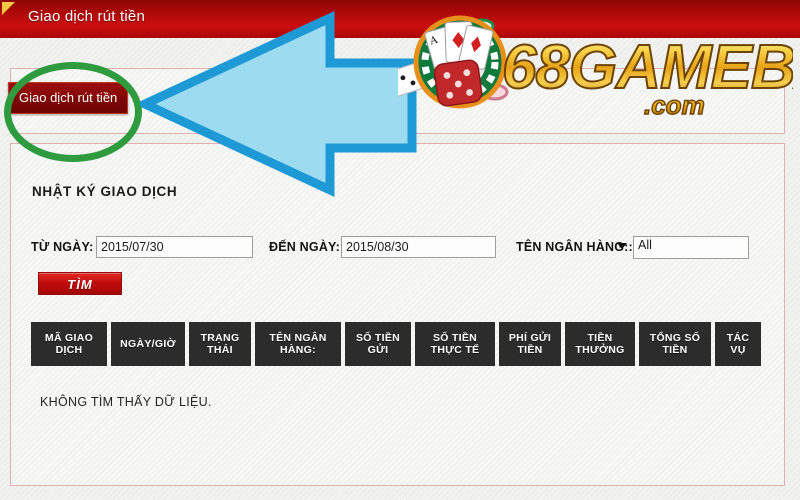 This screenshot has width=800, height=500. I want to click on from-date-input, so click(174, 247).